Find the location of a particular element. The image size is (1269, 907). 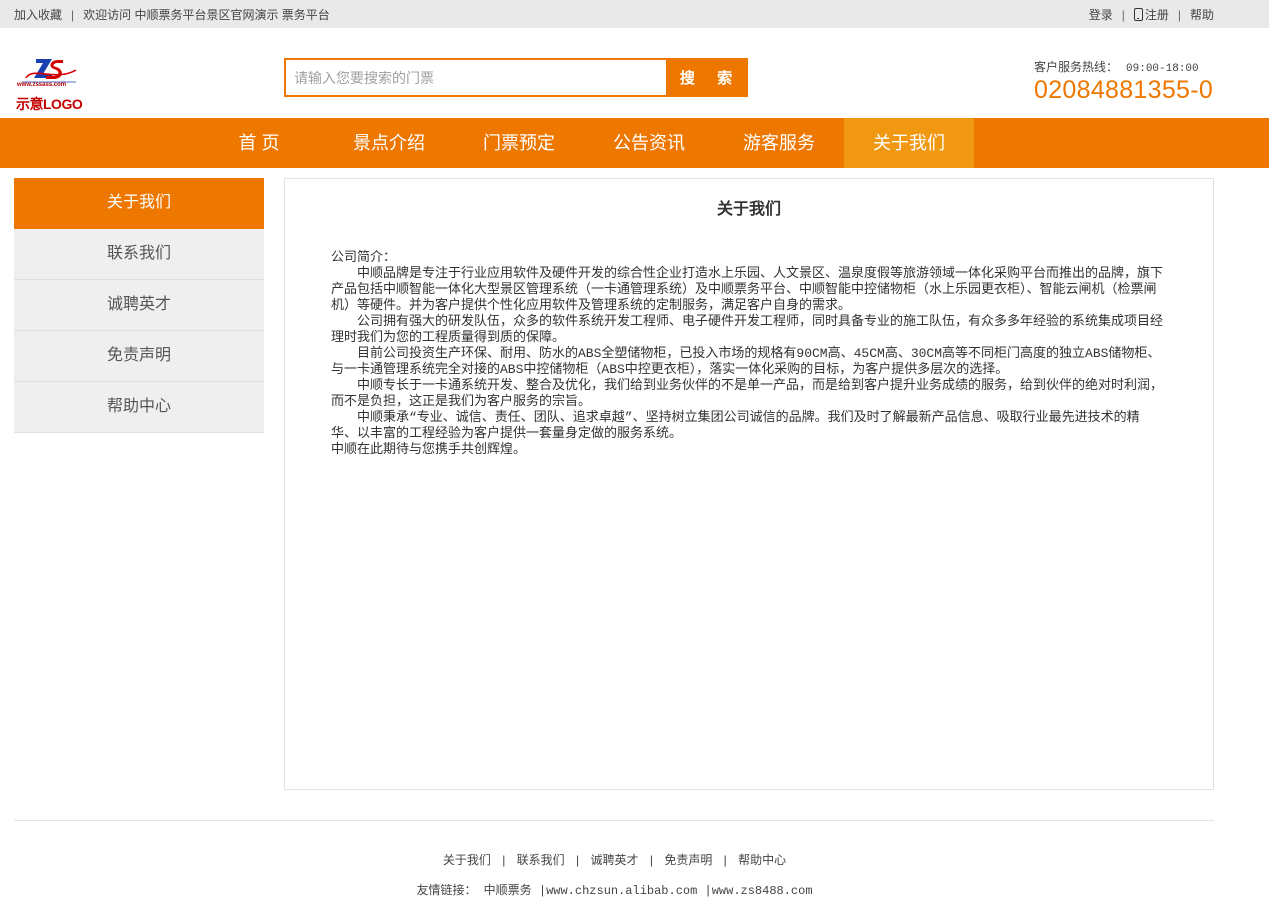

ticket-search: 搜 索 is located at coordinates (516, 77).